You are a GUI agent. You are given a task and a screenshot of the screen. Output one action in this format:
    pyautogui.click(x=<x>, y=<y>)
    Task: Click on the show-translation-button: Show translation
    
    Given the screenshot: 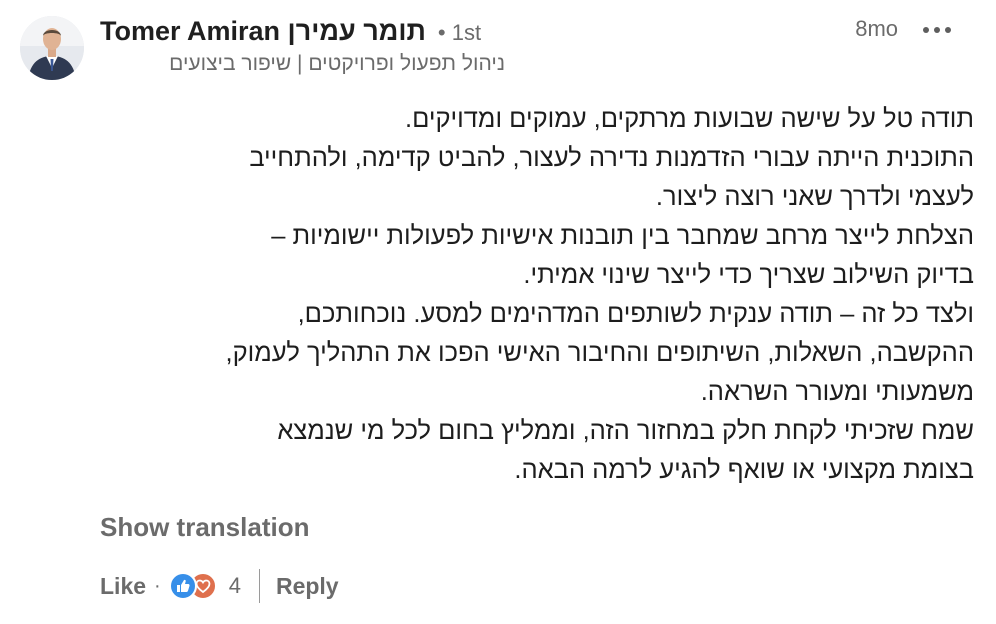 What is the action you would take?
    pyautogui.click(x=204, y=527)
    